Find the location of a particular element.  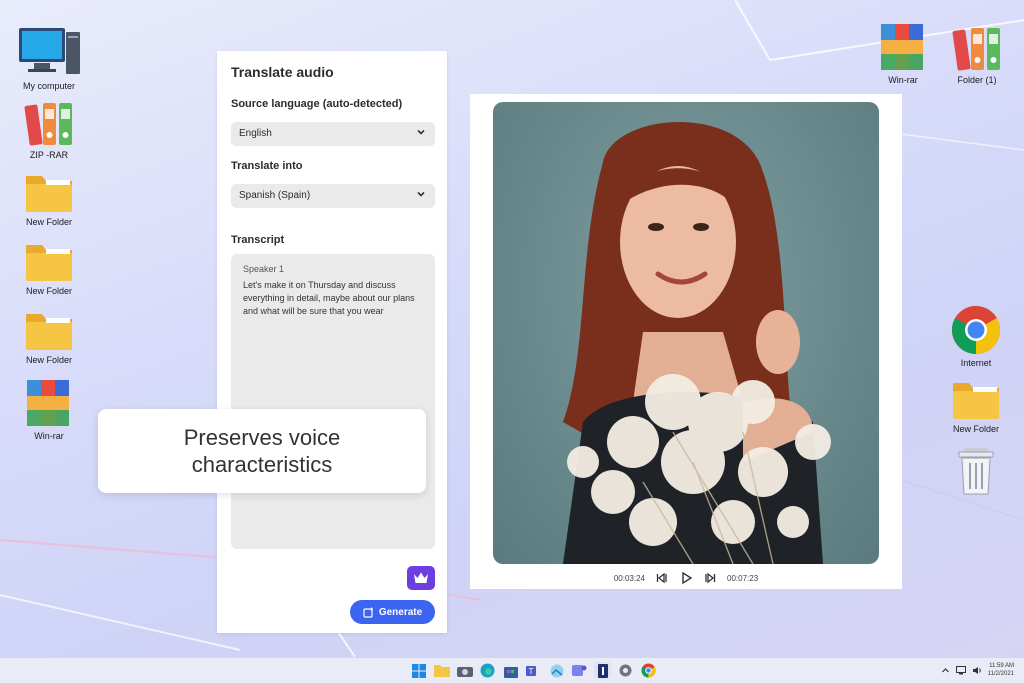

taskbar: T 11:59 AM 11/2/2021 is located at coordinates (512, 670).